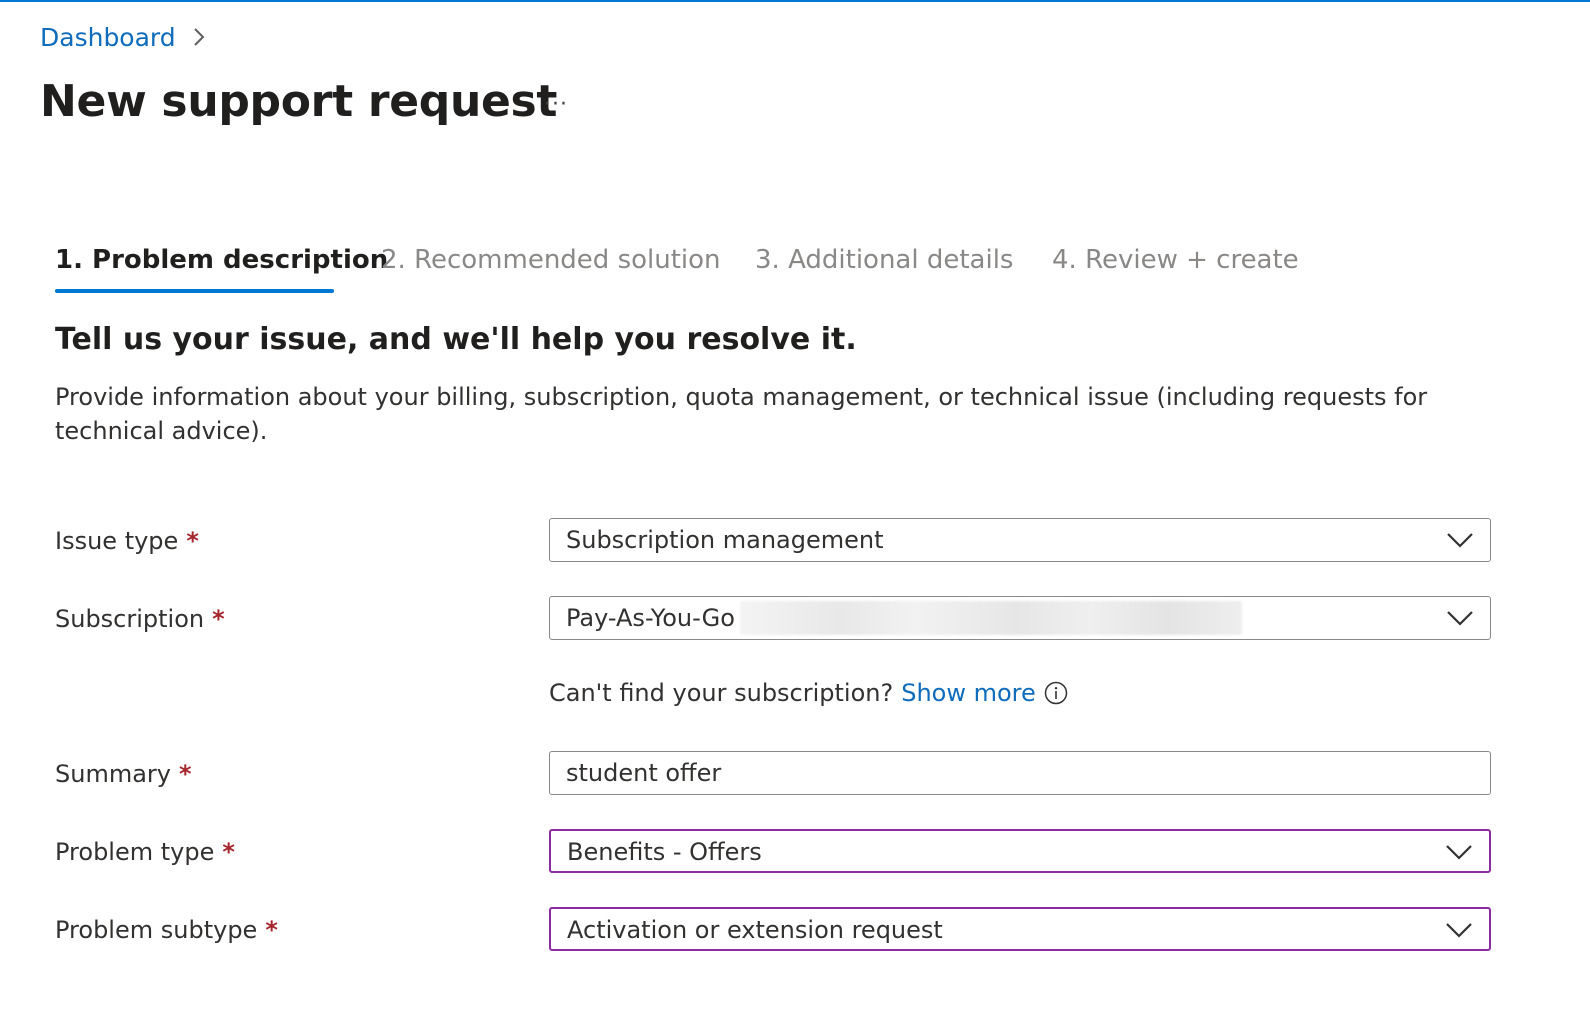 This screenshot has height=1020, width=1590. I want to click on summary-label-text: Summary, so click(113, 774).